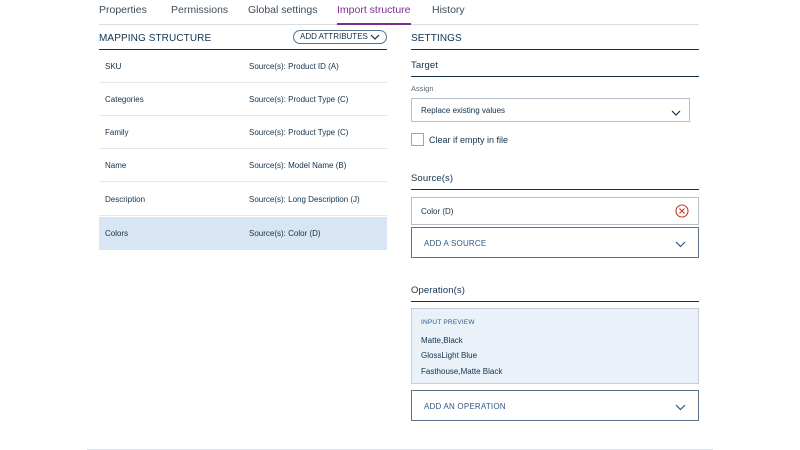 The image size is (800, 450). What do you see at coordinates (116, 165) in the screenshot?
I see `mapping-row-name: Name` at bounding box center [116, 165].